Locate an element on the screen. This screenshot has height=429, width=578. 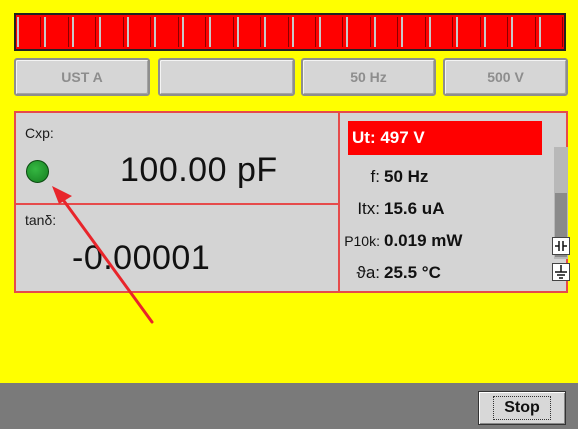
tan-delta-box: tanδ: -0.00001 is located at coordinates (177, 248).